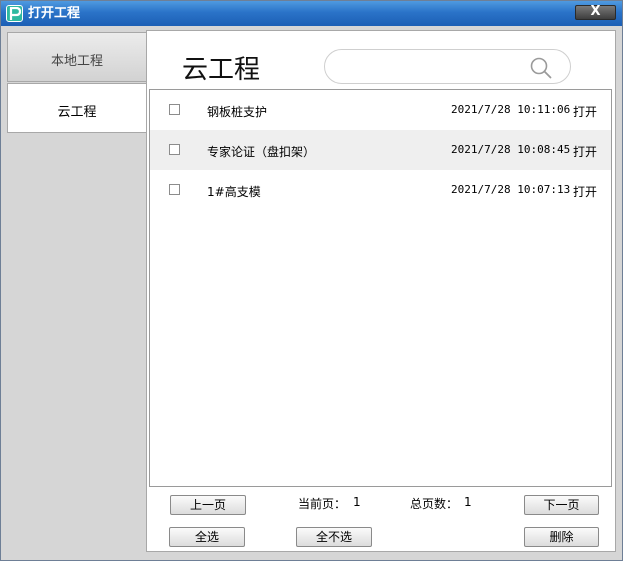 The width and height of the screenshot is (623, 561). I want to click on sidebar-tab-label: 本地工程, so click(76, 61).